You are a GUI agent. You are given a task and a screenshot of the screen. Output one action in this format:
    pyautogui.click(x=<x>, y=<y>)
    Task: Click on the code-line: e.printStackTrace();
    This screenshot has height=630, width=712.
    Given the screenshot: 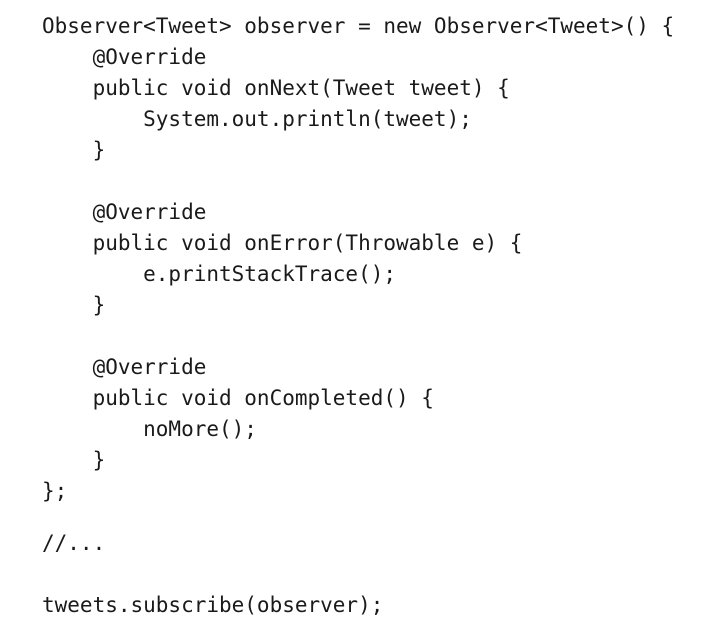 What is the action you would take?
    pyautogui.click(x=219, y=274)
    